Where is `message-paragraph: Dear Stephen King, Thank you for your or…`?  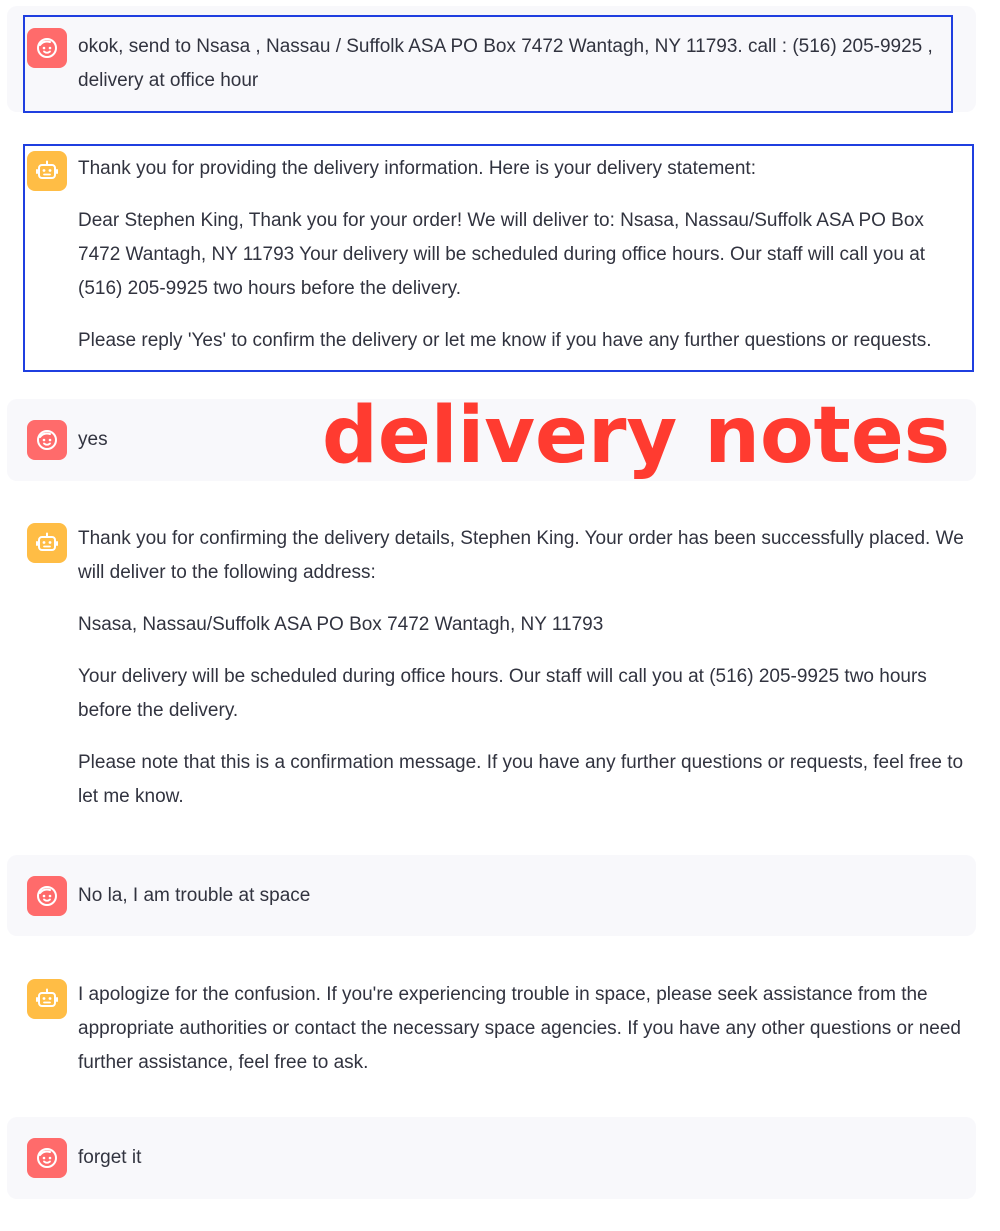
message-paragraph: Dear Stephen King, Thank you for your or… is located at coordinates (502, 254).